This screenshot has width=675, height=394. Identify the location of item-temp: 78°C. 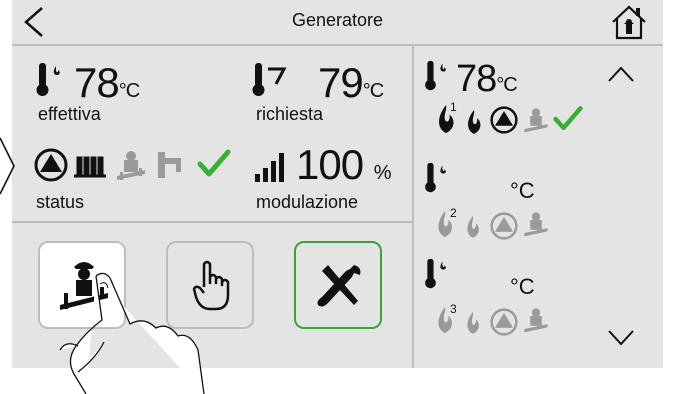
(487, 79).